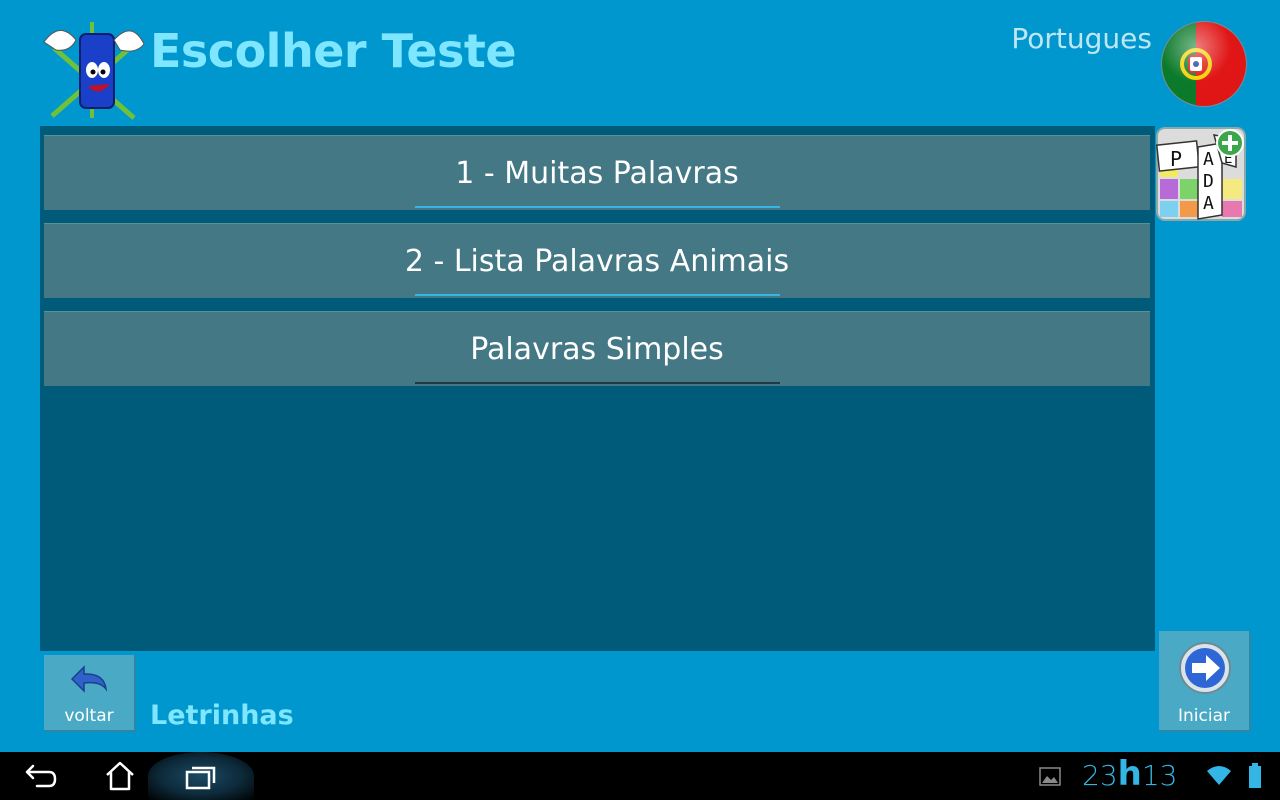 This screenshot has width=1280, height=800. Describe the element at coordinates (1204, 64) in the screenshot. I see `portugal-flag-icon` at that location.